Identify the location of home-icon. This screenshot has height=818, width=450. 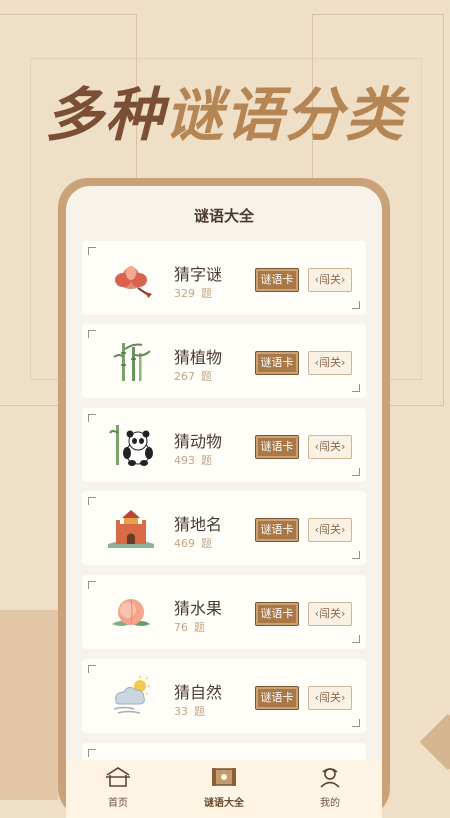
(118, 777).